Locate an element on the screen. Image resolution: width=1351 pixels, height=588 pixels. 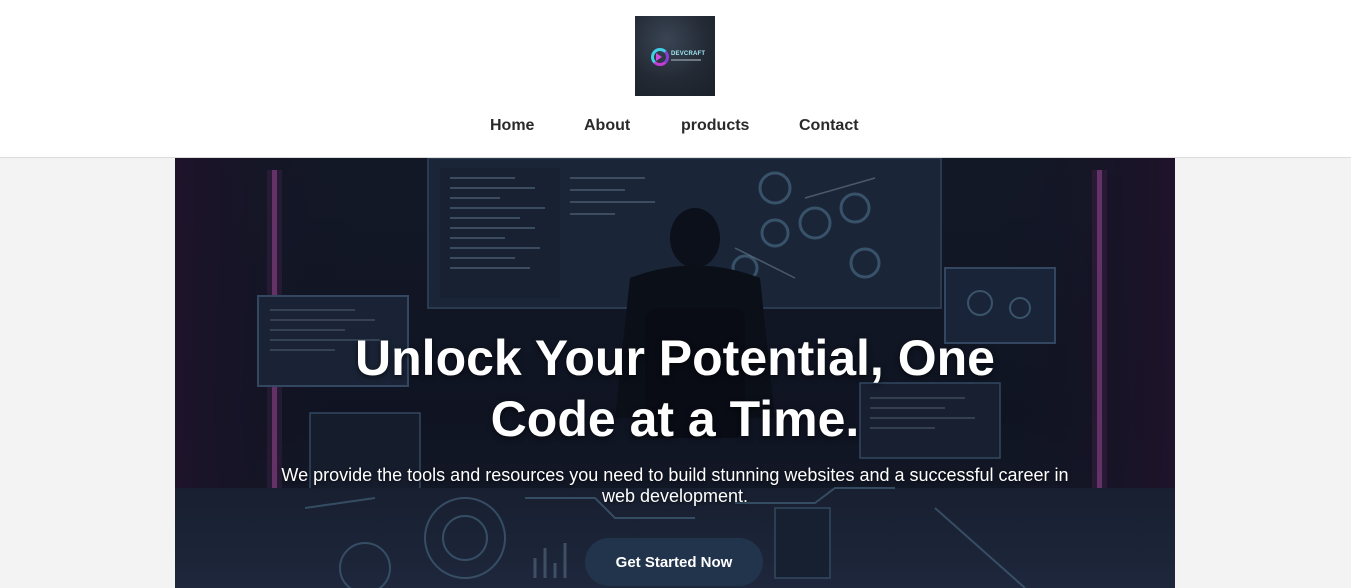
site-logo: DEVCRAFT is located at coordinates (675, 56).